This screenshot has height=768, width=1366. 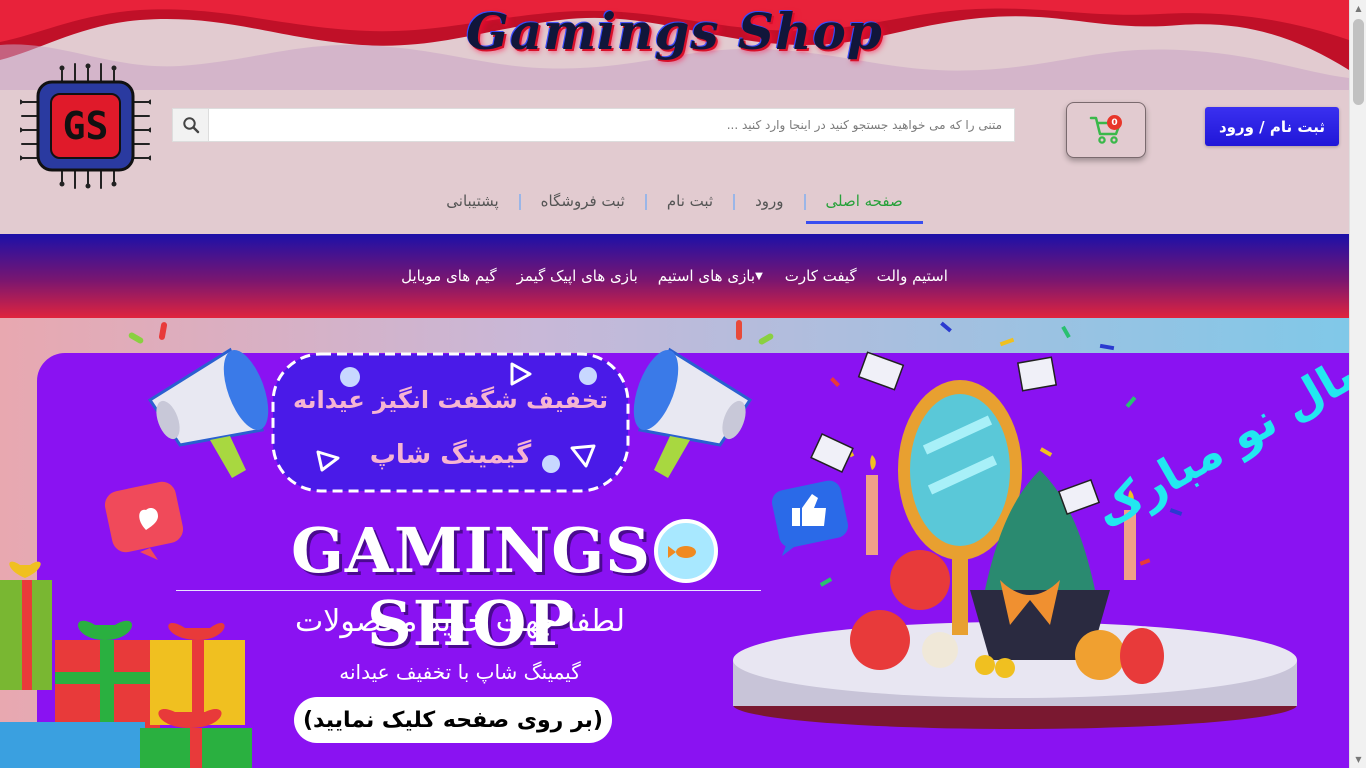 I want to click on banner-divider, so click(x=468, y=590).